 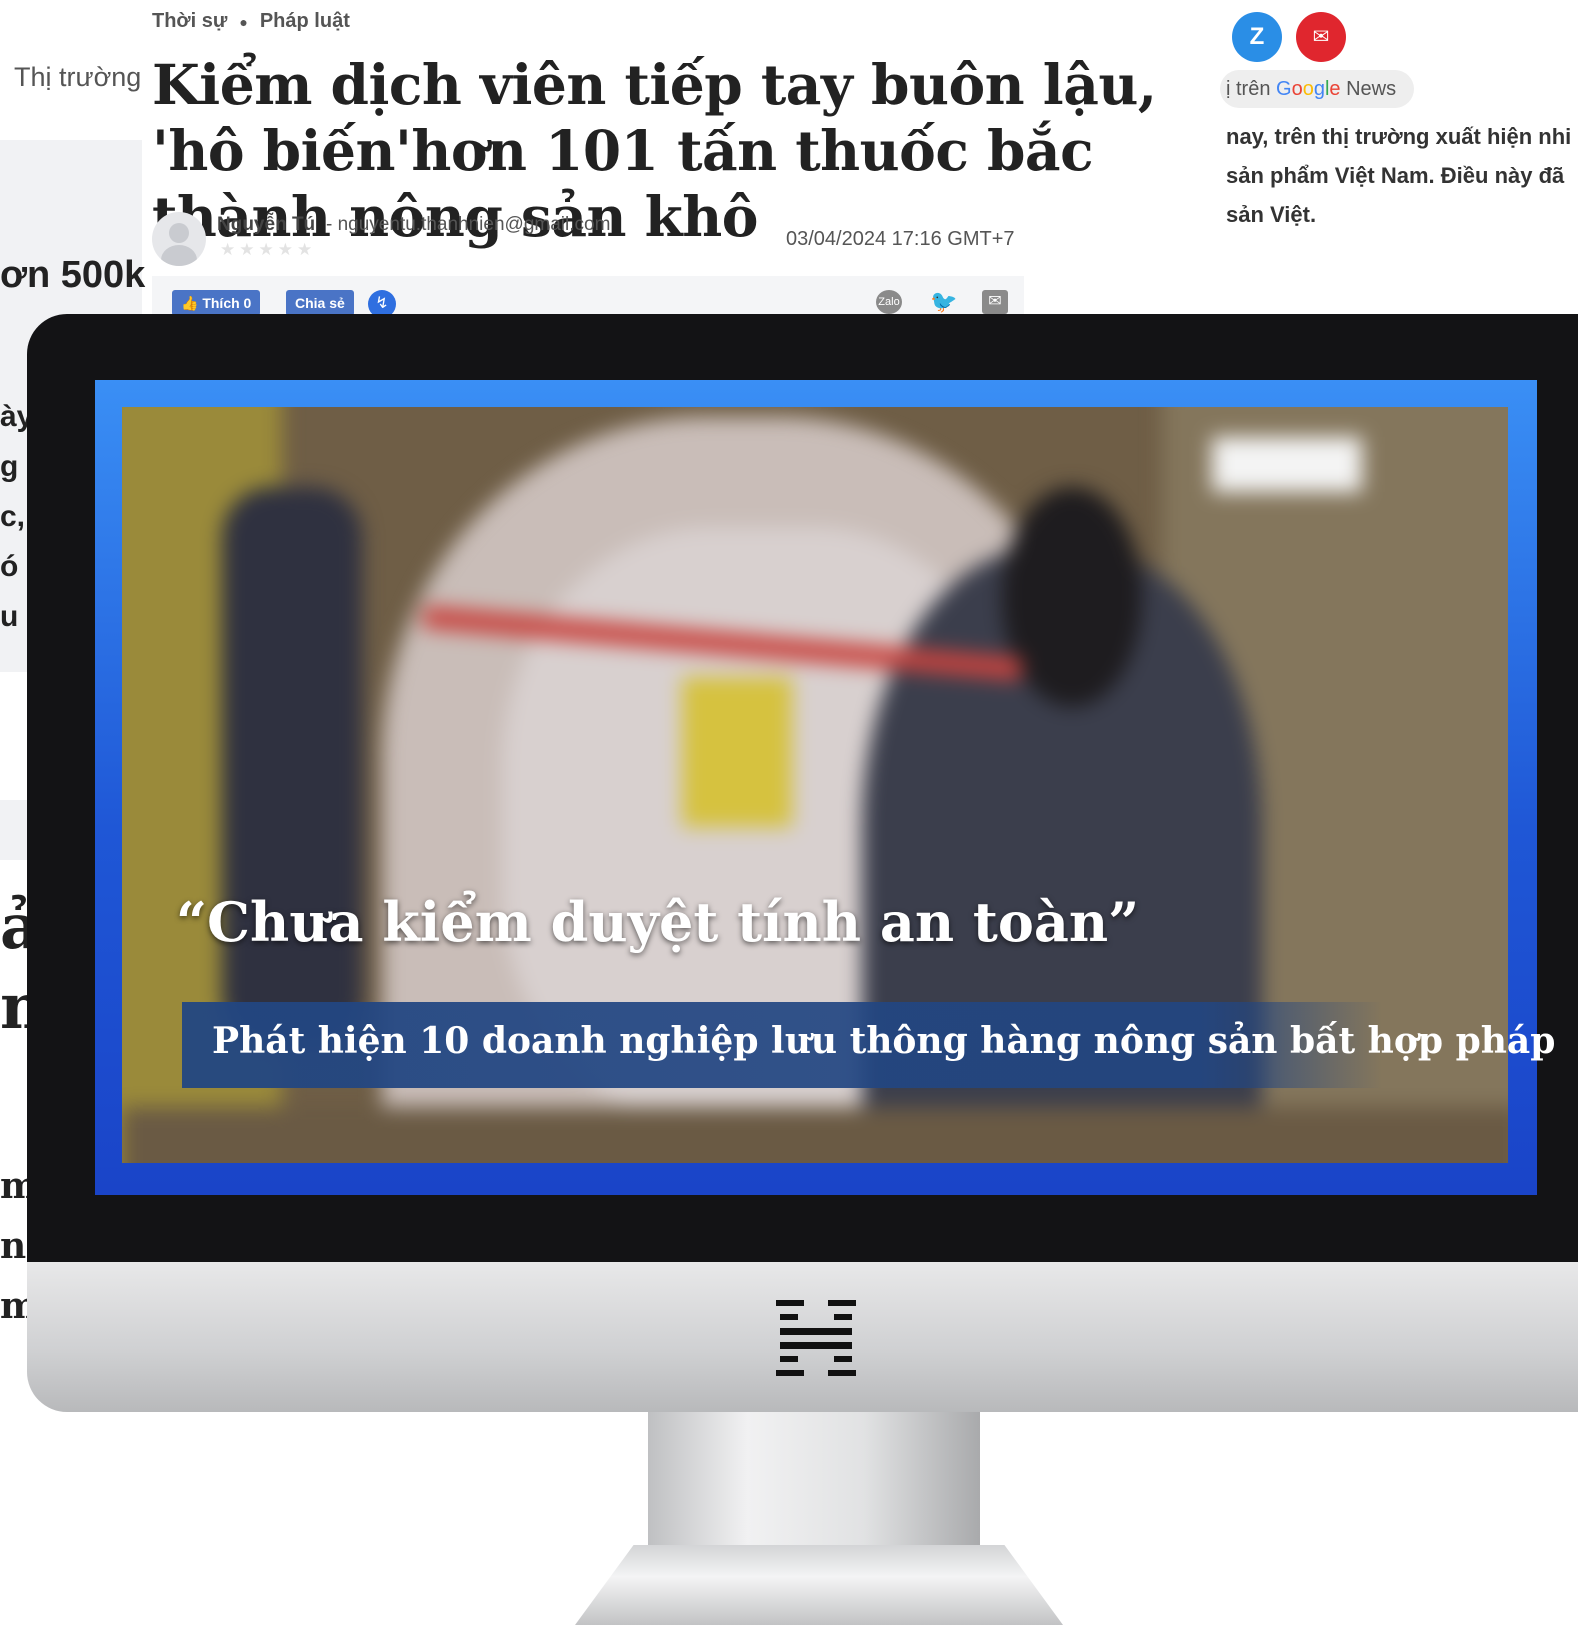 What do you see at coordinates (9, 566) in the screenshot?
I see `text-fragment: ó` at bounding box center [9, 566].